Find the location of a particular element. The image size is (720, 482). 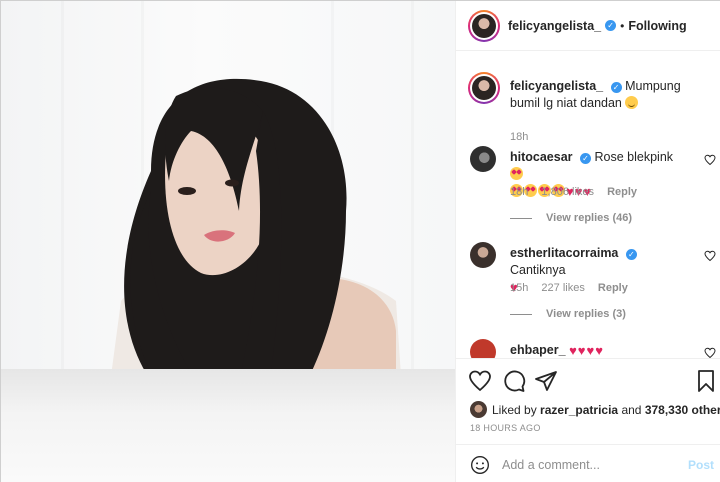

action-icon-row is located at coordinates (591, 381).